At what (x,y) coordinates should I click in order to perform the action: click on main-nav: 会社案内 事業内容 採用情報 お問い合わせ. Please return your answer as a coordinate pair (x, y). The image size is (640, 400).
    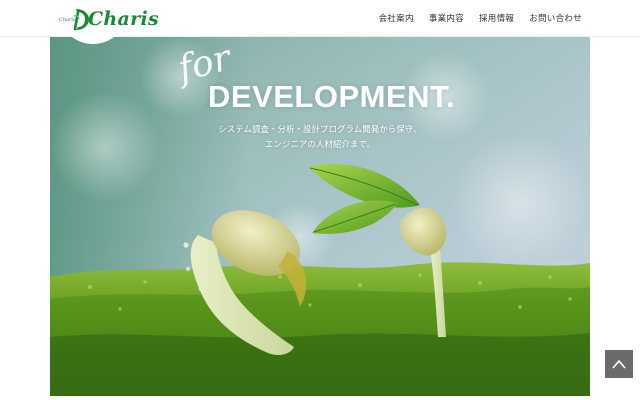
    Looking at the image, I should click on (480, 18).